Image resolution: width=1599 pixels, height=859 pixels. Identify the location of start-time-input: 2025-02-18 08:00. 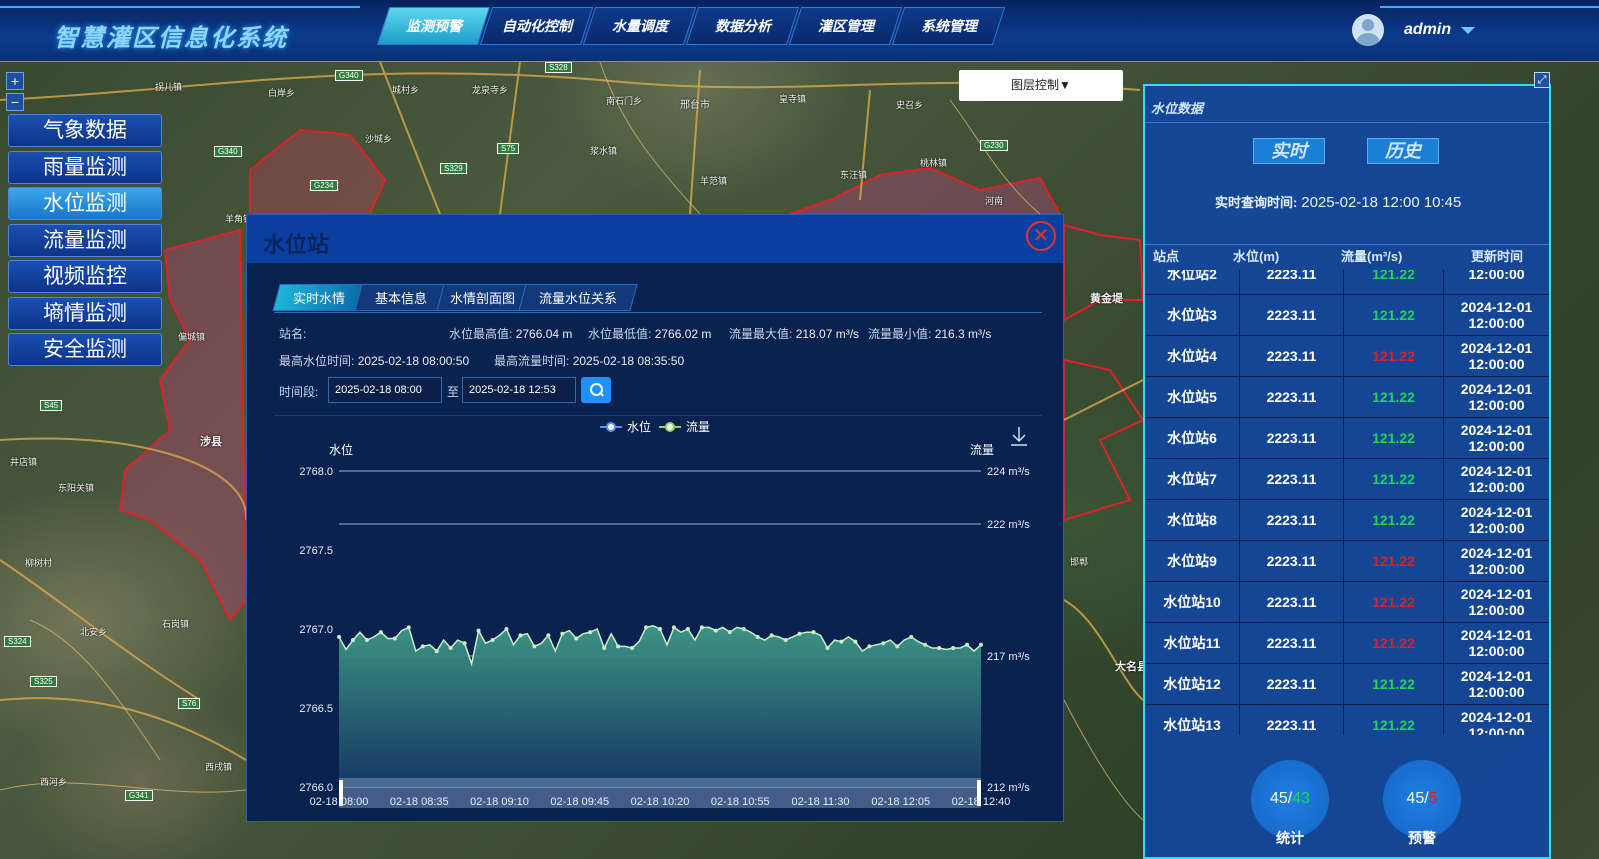
(385, 390).